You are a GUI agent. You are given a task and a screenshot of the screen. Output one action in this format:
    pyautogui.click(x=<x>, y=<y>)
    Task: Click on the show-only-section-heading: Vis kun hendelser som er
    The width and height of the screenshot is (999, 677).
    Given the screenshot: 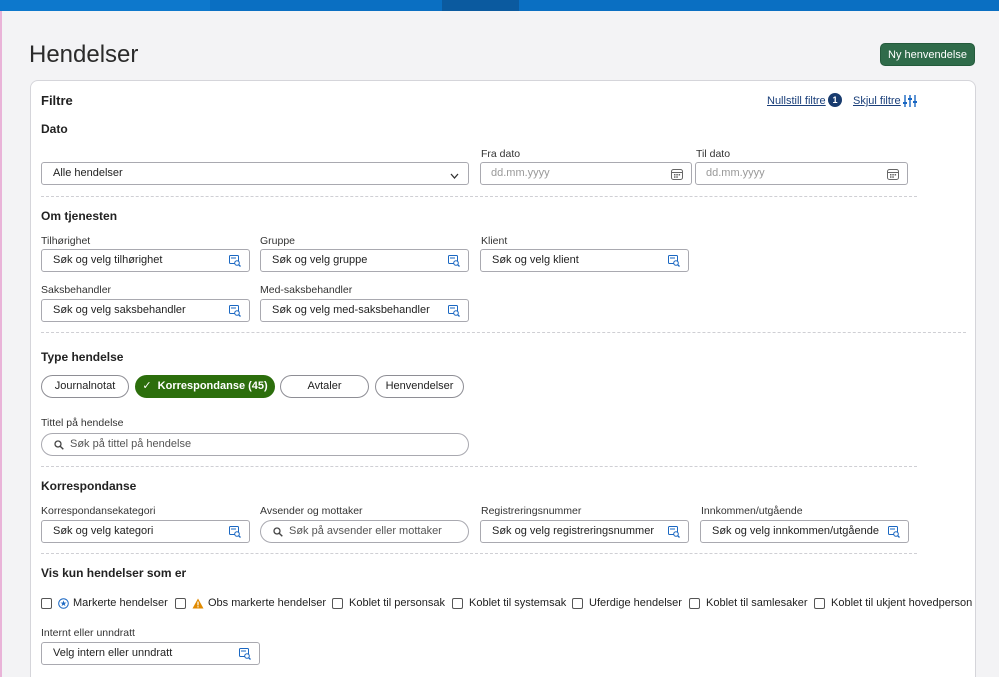 What is the action you would take?
    pyautogui.click(x=114, y=573)
    